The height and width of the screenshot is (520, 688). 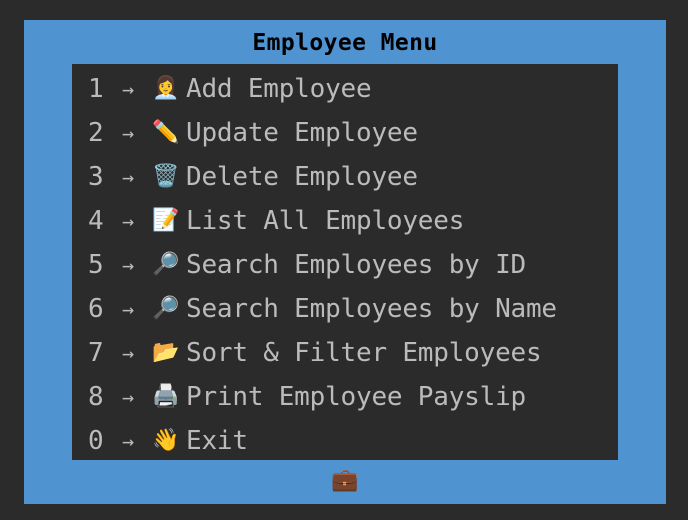 I want to click on menu-item-key: 1, so click(x=96, y=89).